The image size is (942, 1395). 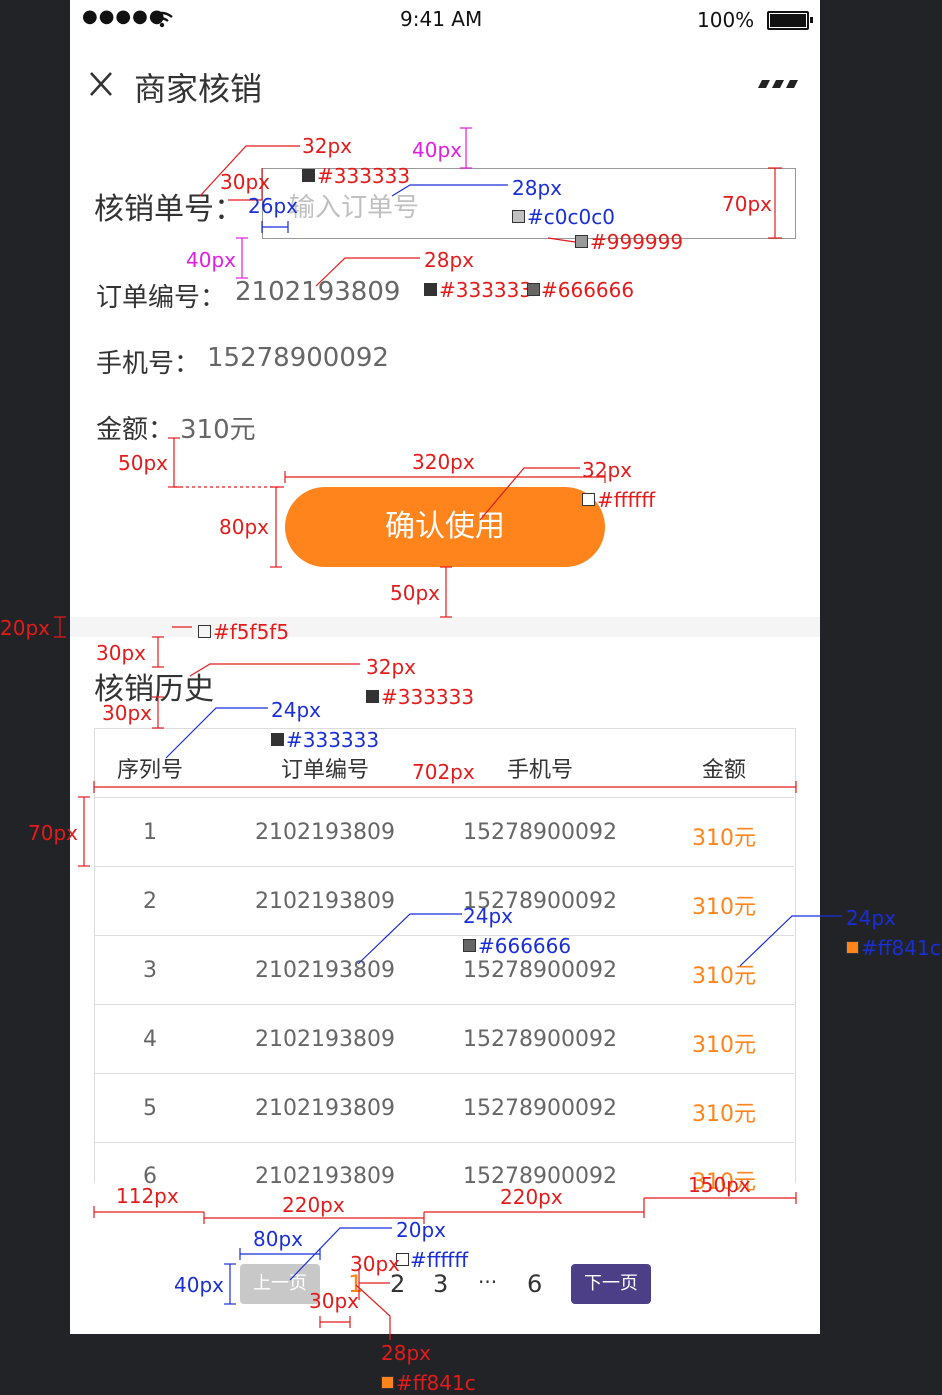 I want to click on order-label: 订单编号：, so click(x=161, y=298).